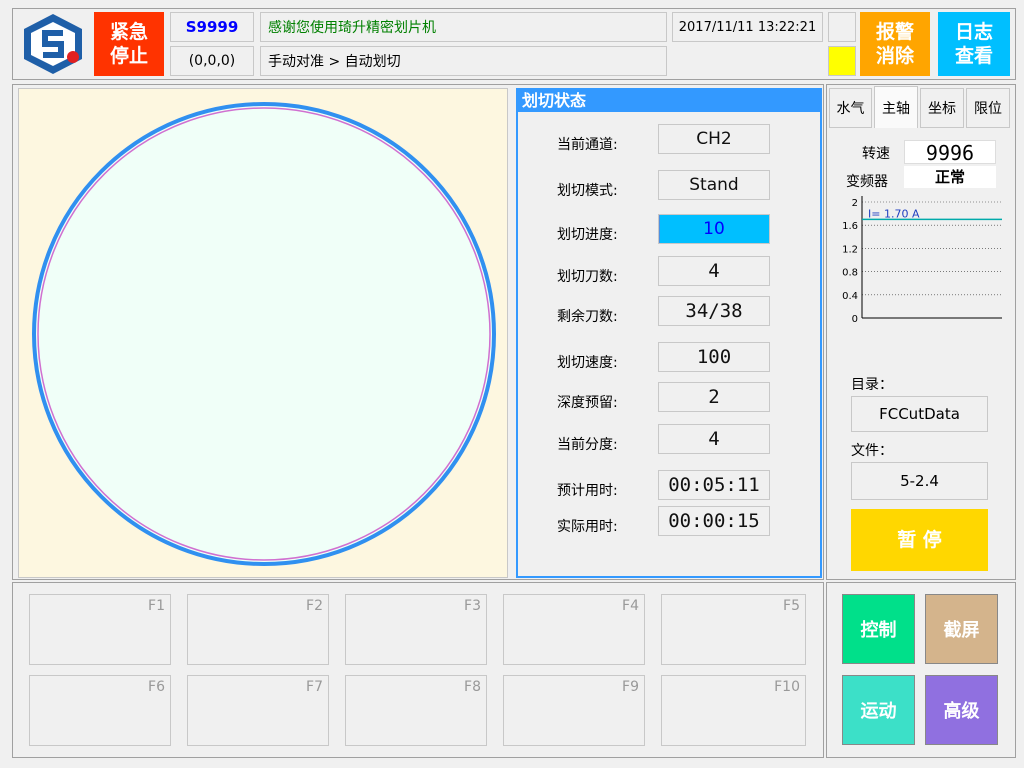 The height and width of the screenshot is (768, 1024). What do you see at coordinates (894, 213) in the screenshot?
I see `chart-annotation: I= 1.70 A` at bounding box center [894, 213].